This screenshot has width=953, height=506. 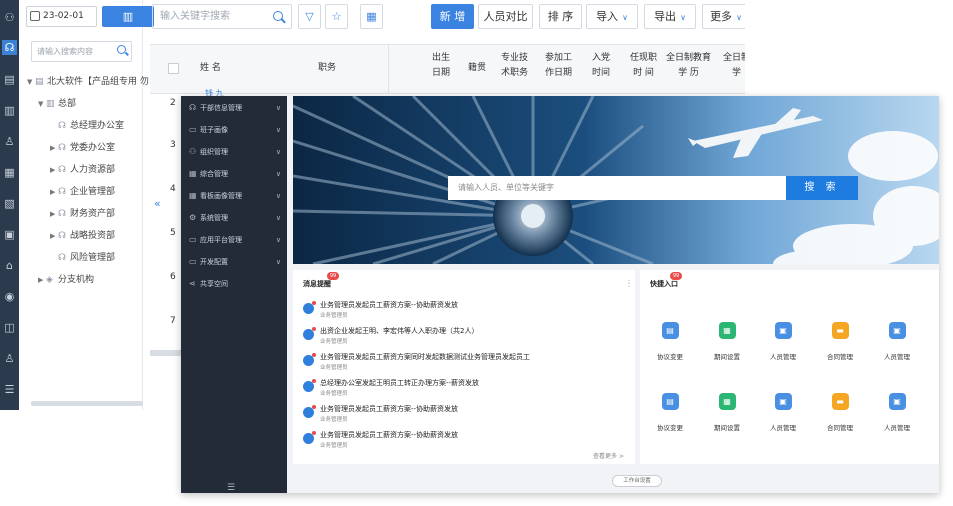 I want to click on banner-search-button: 搜 索, so click(x=822, y=188).